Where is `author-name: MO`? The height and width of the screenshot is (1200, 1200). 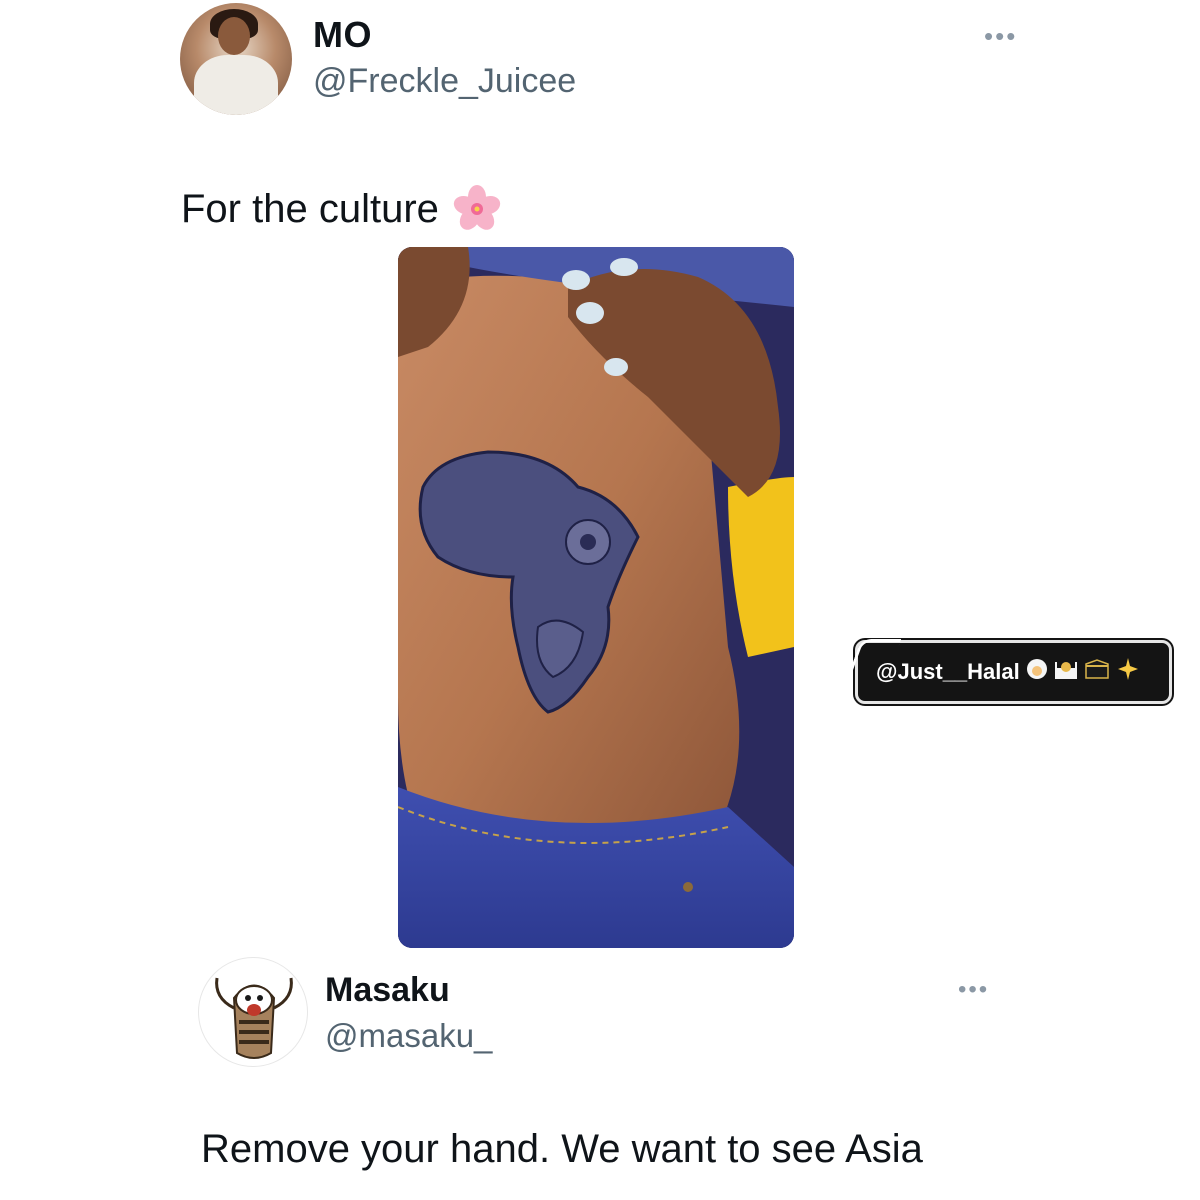
author-name: MO is located at coordinates (342, 35).